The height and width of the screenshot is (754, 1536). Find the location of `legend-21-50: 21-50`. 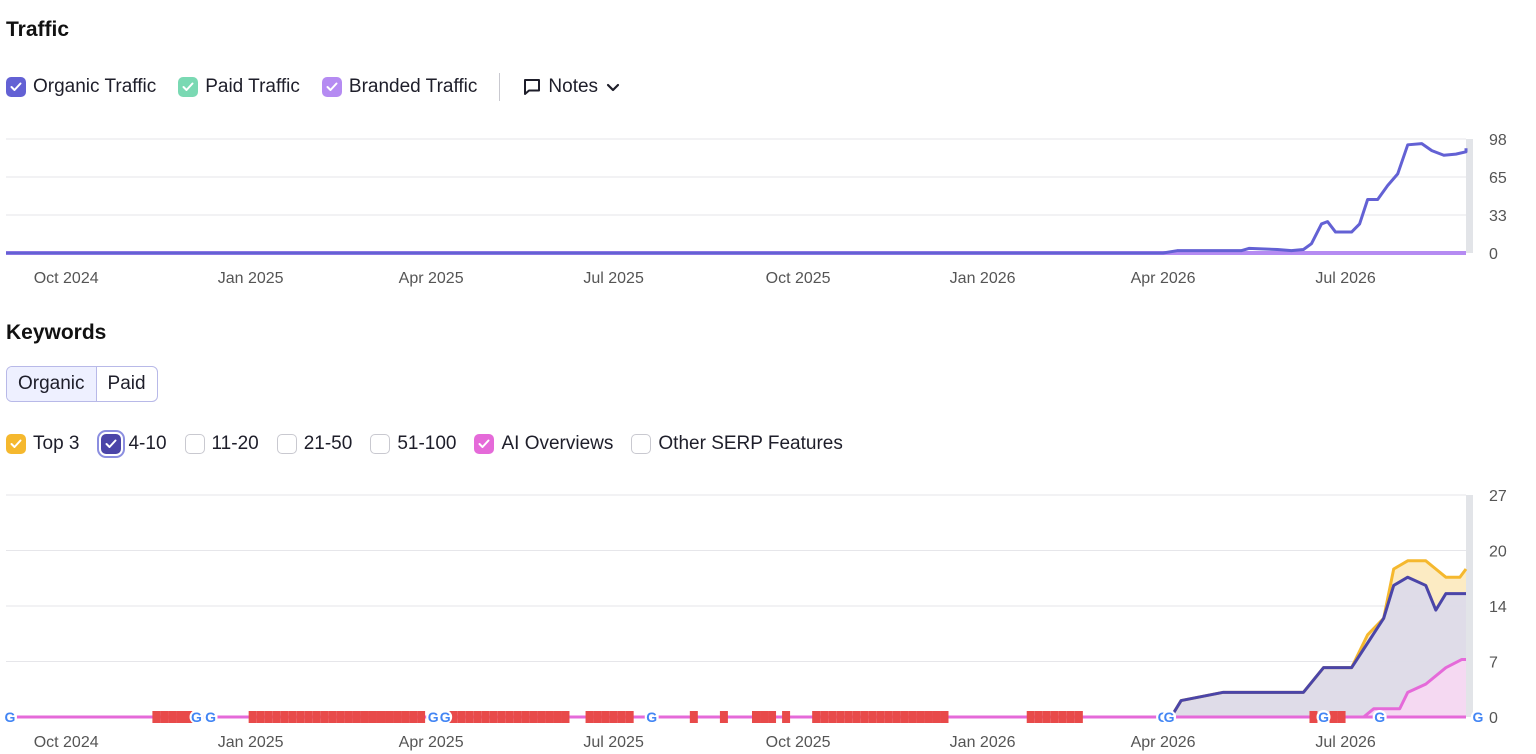

legend-21-50: 21-50 is located at coordinates (314, 444).